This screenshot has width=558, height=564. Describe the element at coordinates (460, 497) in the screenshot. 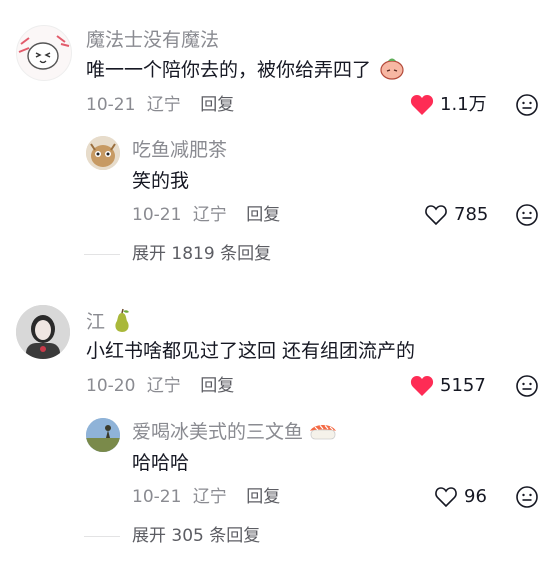

I see `like-button: 96` at that location.